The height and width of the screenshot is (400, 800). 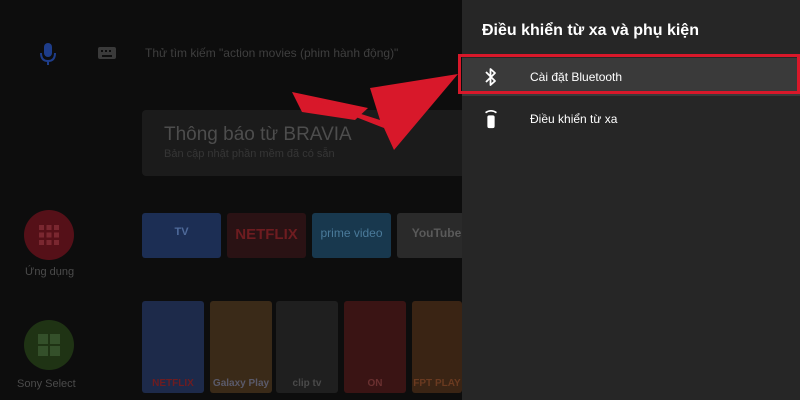 What do you see at coordinates (173, 347) in the screenshot?
I see `content-card: NETFLIX` at bounding box center [173, 347].